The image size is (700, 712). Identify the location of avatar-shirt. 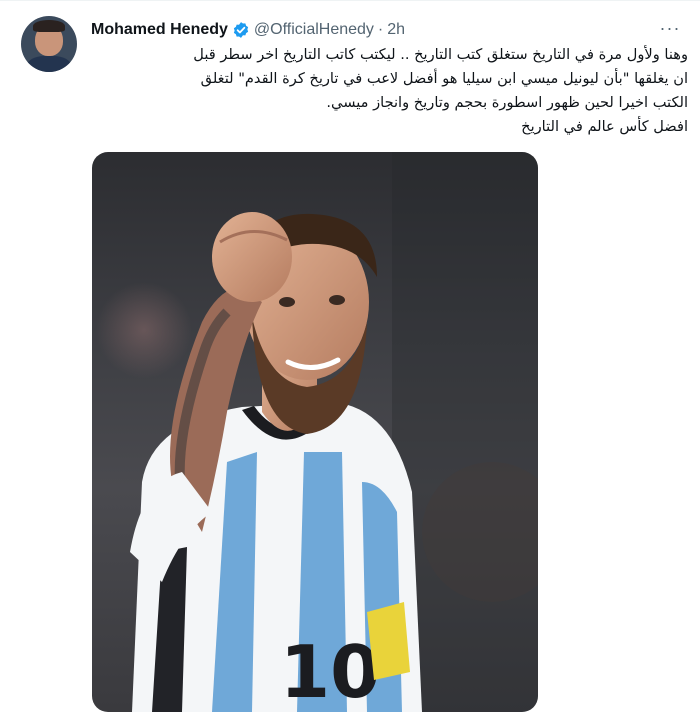
(49, 64).